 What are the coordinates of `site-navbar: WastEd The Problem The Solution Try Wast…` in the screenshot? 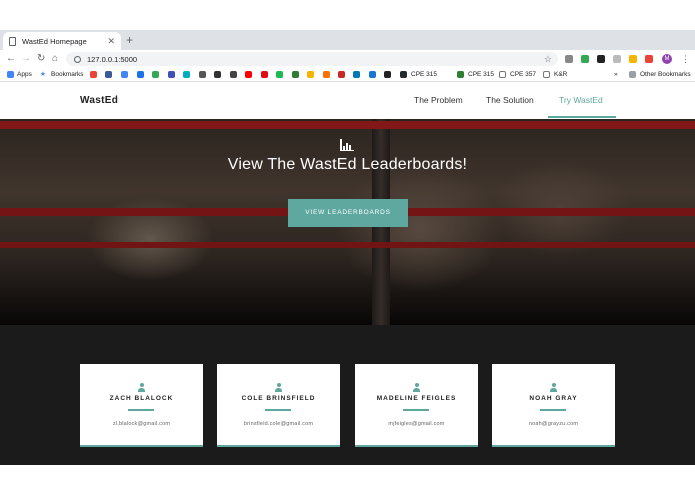 It's located at (347, 101).